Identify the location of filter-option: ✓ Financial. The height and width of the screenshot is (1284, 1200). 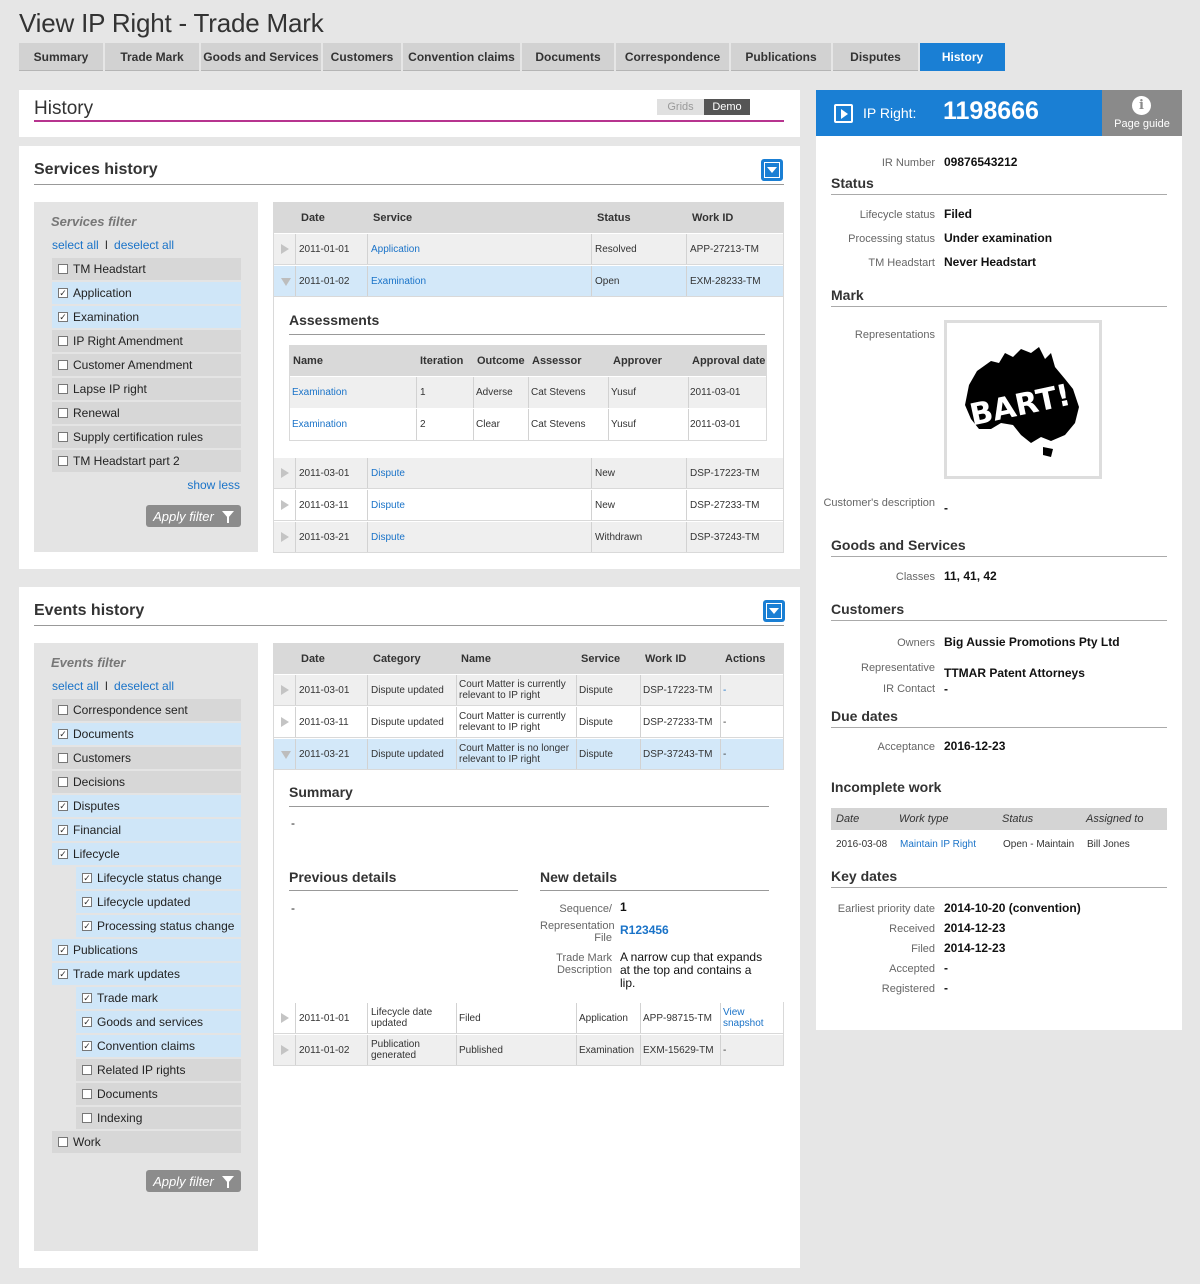
(146, 830).